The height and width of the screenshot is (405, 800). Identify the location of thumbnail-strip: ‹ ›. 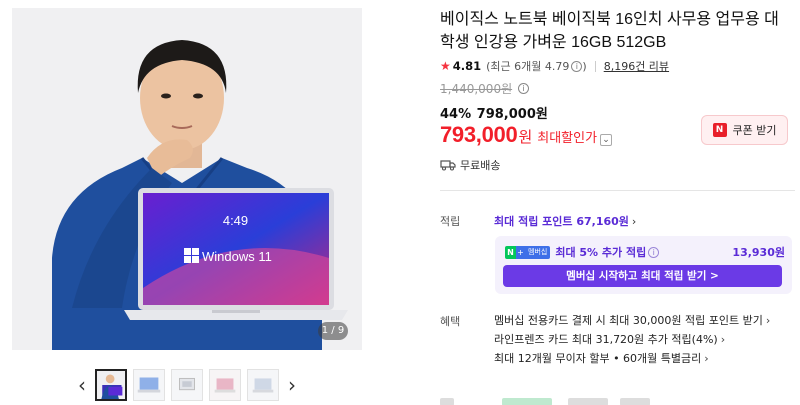
(187, 385).